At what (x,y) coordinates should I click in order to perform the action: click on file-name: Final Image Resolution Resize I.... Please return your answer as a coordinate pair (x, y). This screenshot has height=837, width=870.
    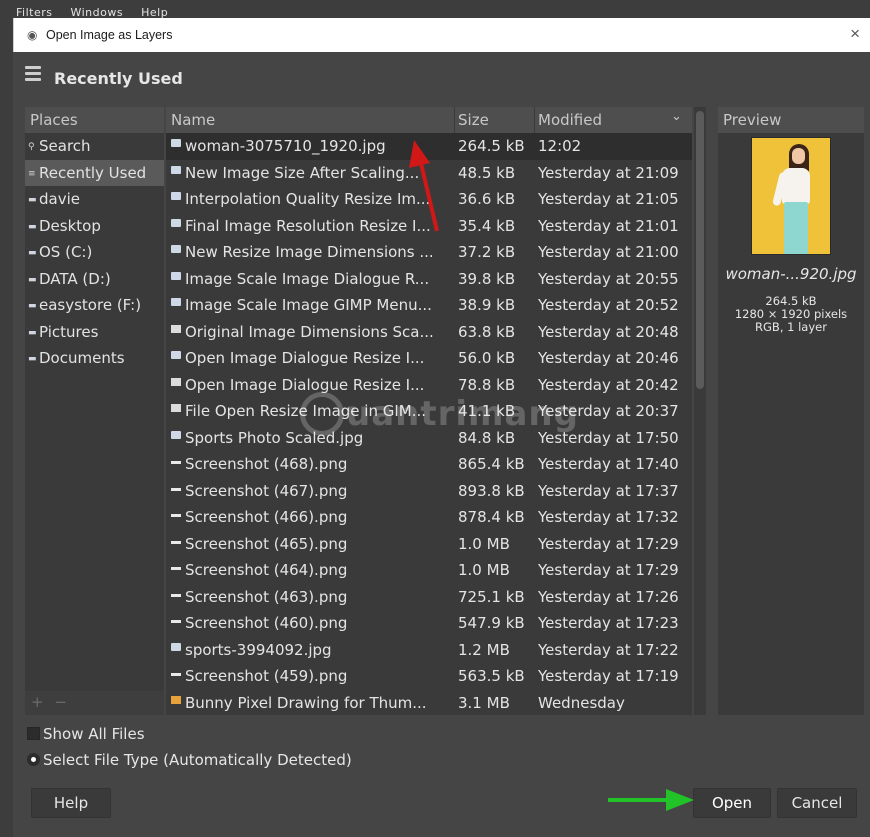
    Looking at the image, I should click on (308, 225).